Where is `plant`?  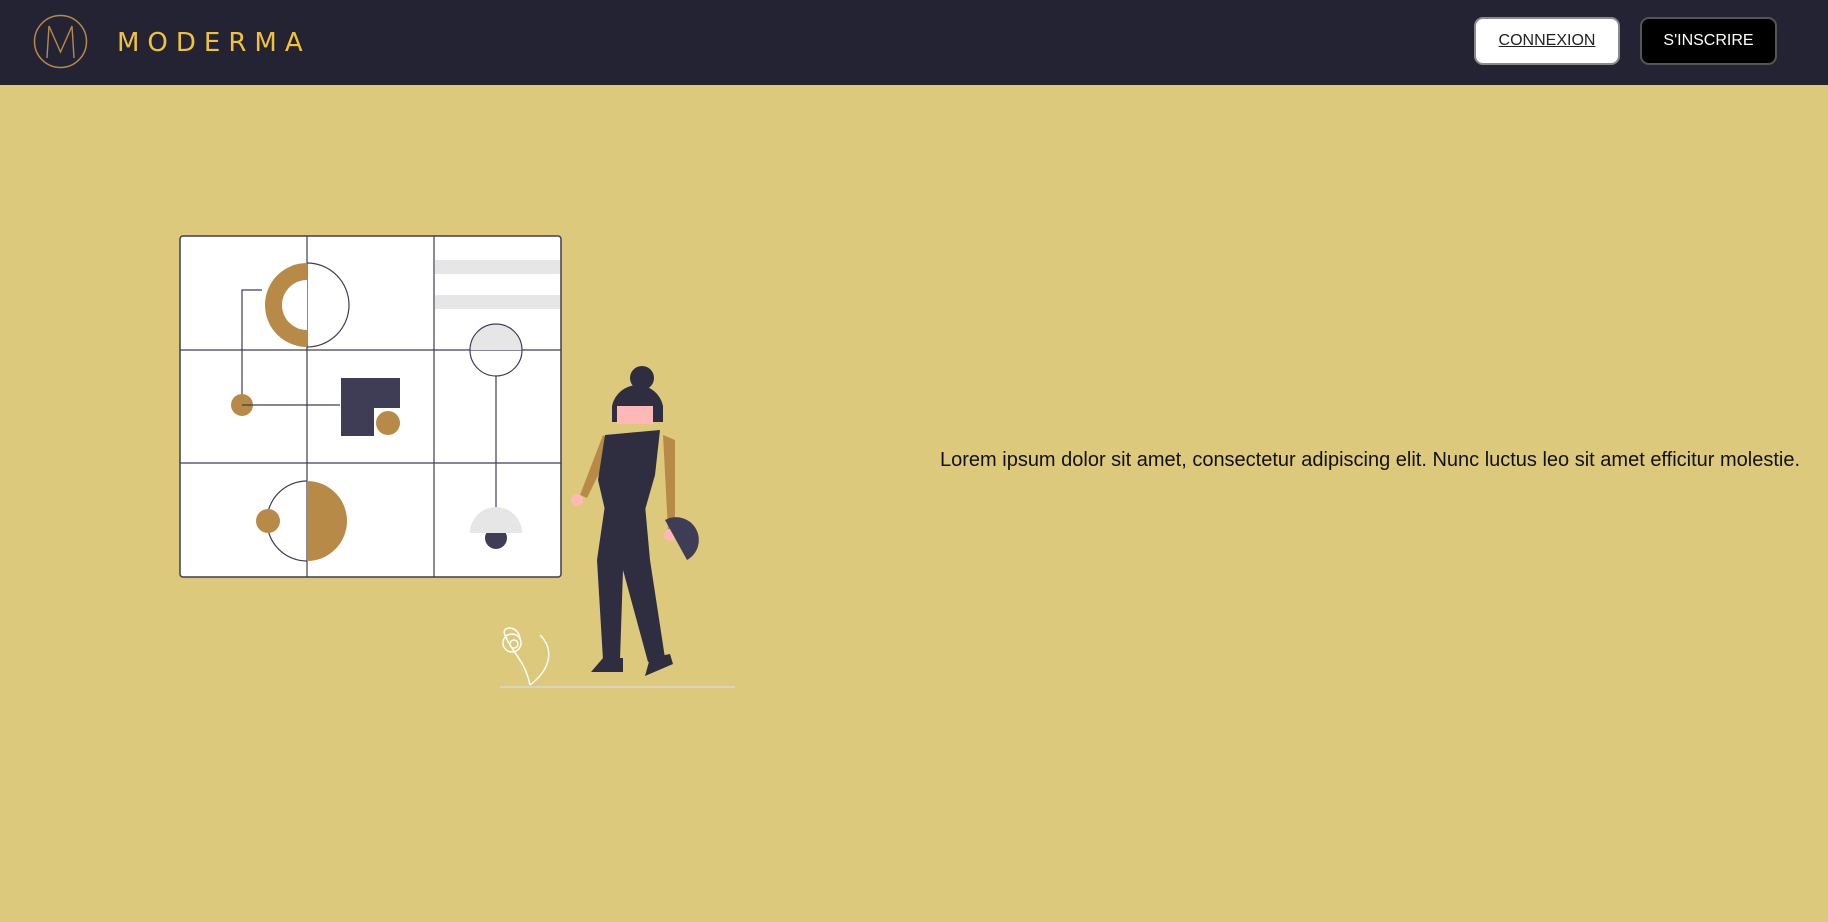
plant is located at coordinates (526, 656).